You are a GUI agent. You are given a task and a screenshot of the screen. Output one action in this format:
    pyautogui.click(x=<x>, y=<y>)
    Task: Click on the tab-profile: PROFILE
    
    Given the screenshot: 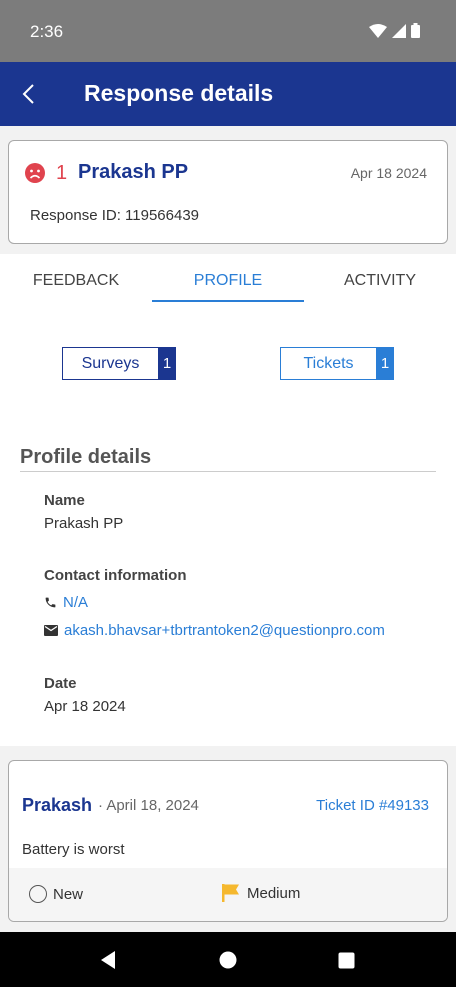 What is the action you would take?
    pyautogui.click(x=228, y=279)
    